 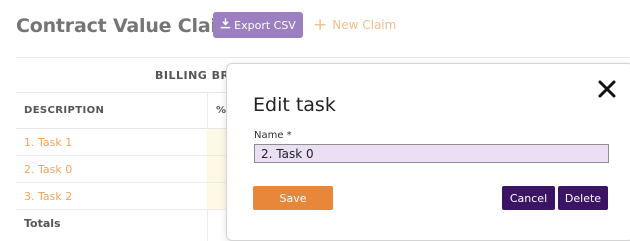 I want to click on task-link: 2. Task 0, so click(x=48, y=169).